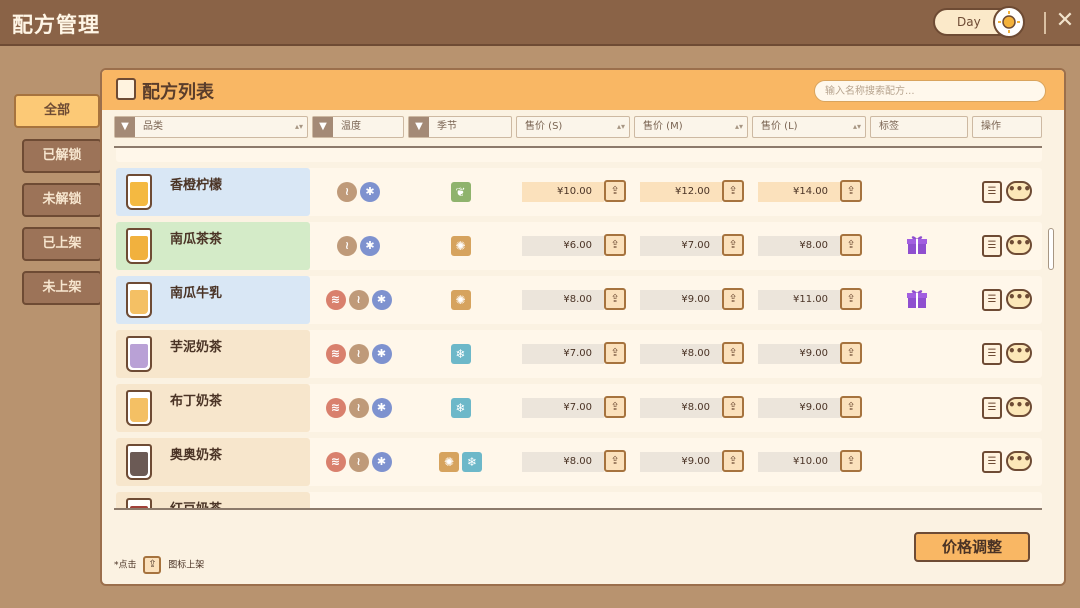 The width and height of the screenshot is (1080, 608). I want to click on product-name: 南瓜茶茶, so click(196, 239).